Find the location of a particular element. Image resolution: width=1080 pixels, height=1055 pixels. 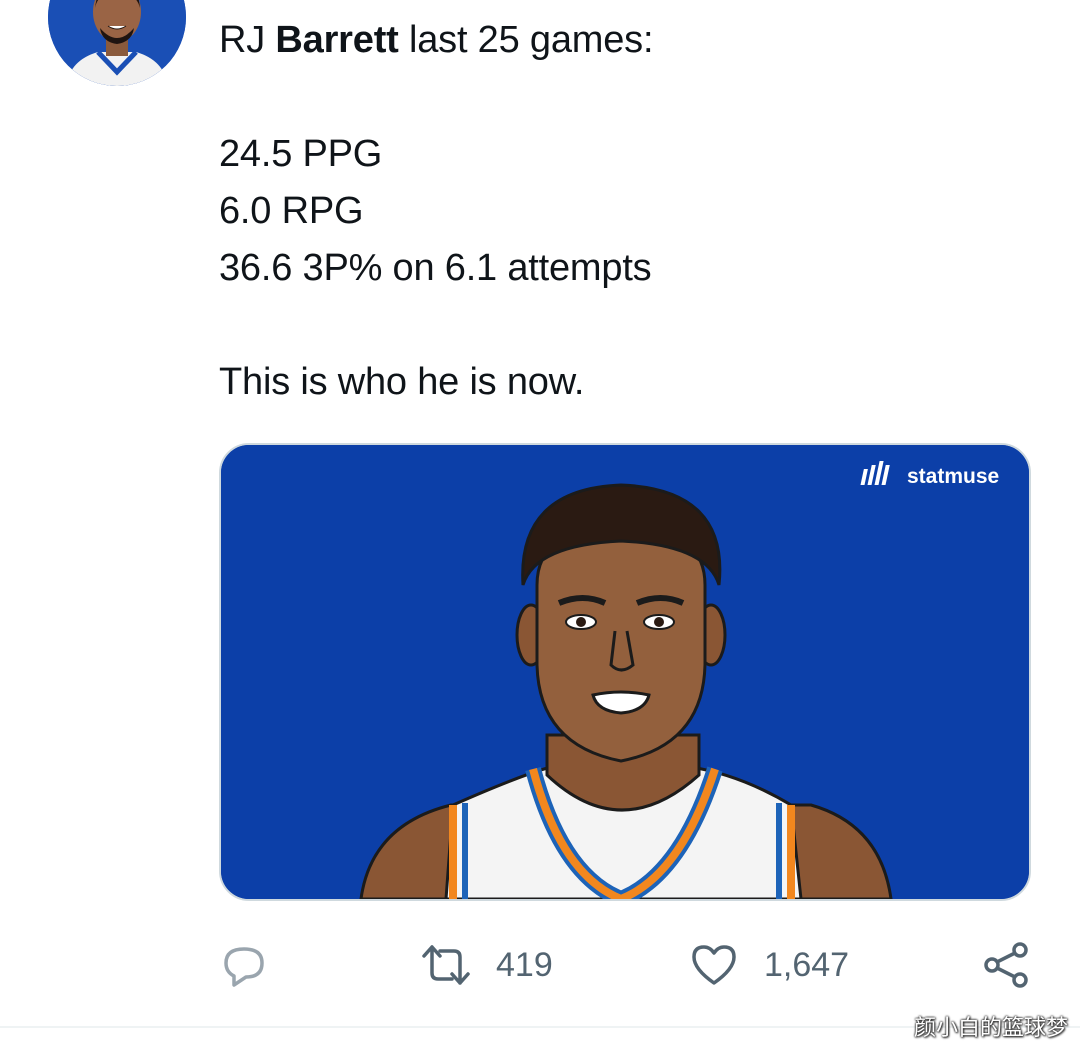

tweet-closing-line: This is who he is now. is located at coordinates (402, 382).